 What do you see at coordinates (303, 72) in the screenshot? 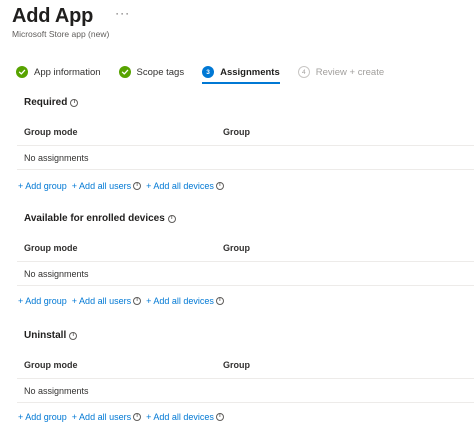
I see `step-number-icon: 4` at bounding box center [303, 72].